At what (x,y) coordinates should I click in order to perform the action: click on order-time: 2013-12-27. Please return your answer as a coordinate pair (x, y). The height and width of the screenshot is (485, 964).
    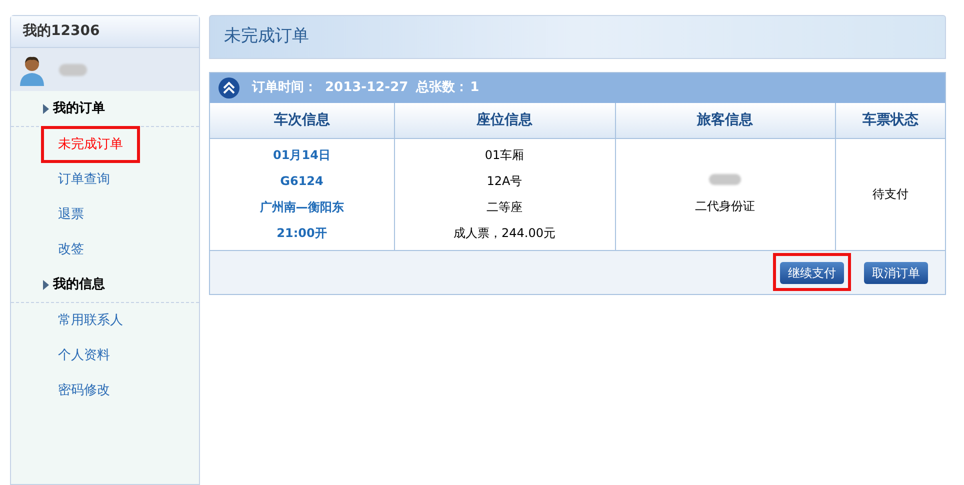
    Looking at the image, I should click on (366, 88).